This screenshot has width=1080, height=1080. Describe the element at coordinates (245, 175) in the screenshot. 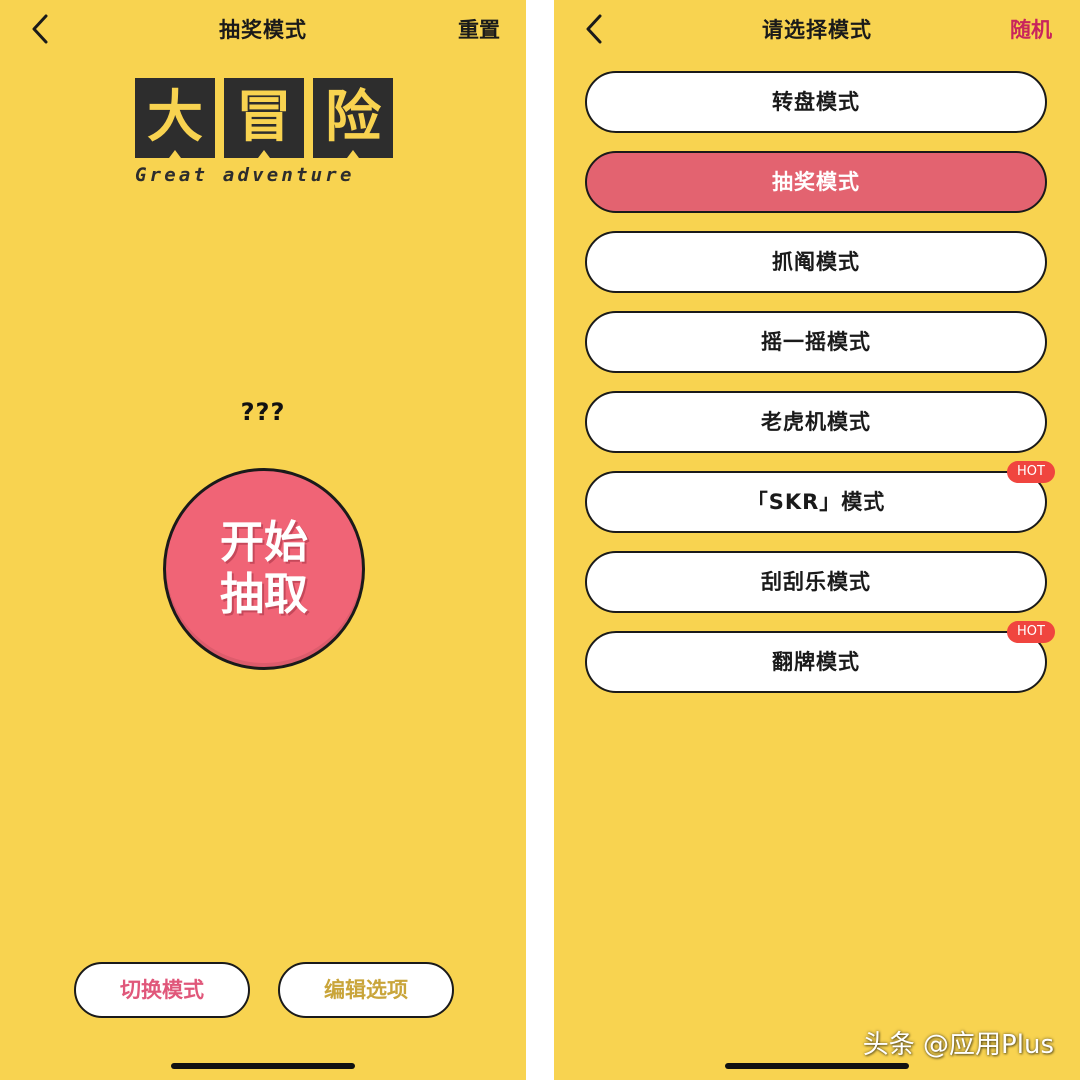

I see `logo-subtitle: Great adventure` at that location.